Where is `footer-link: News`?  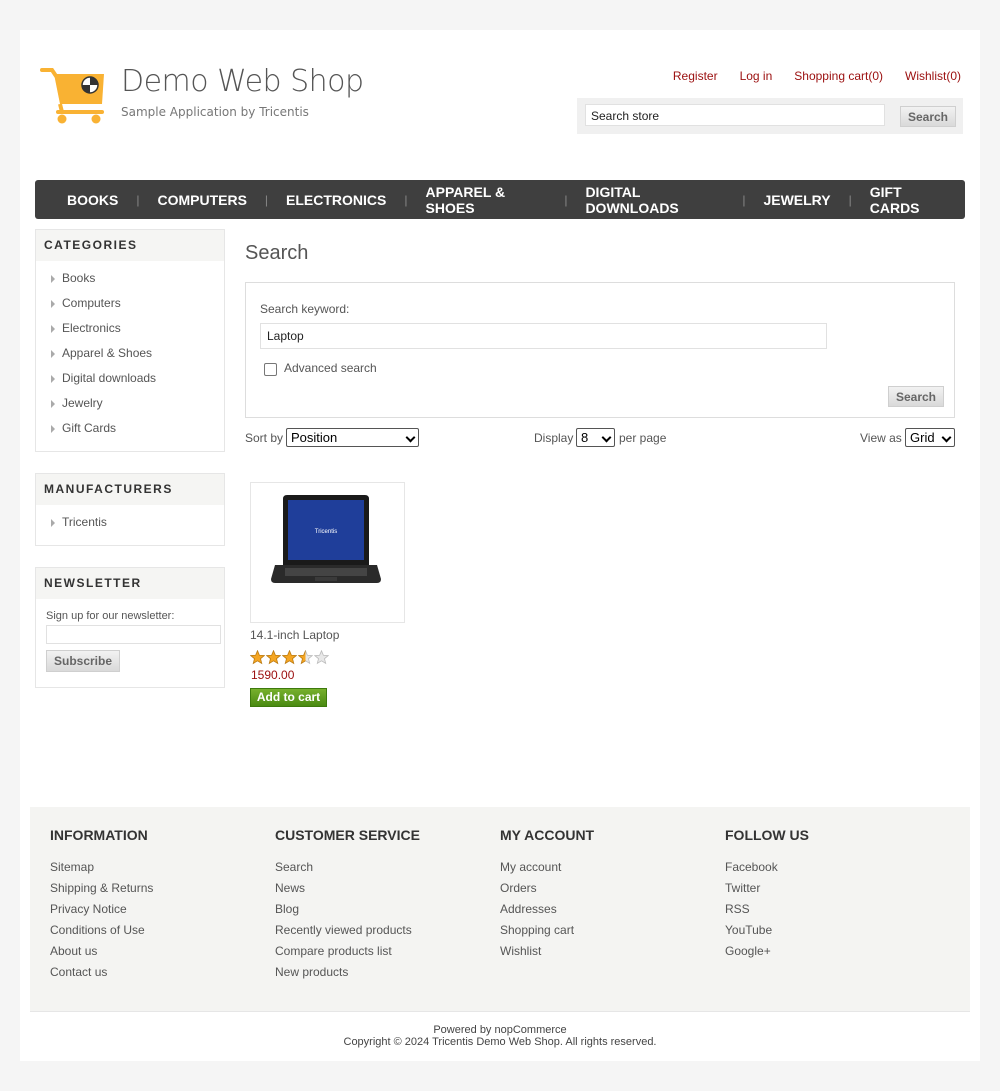 footer-link: News is located at coordinates (347, 888).